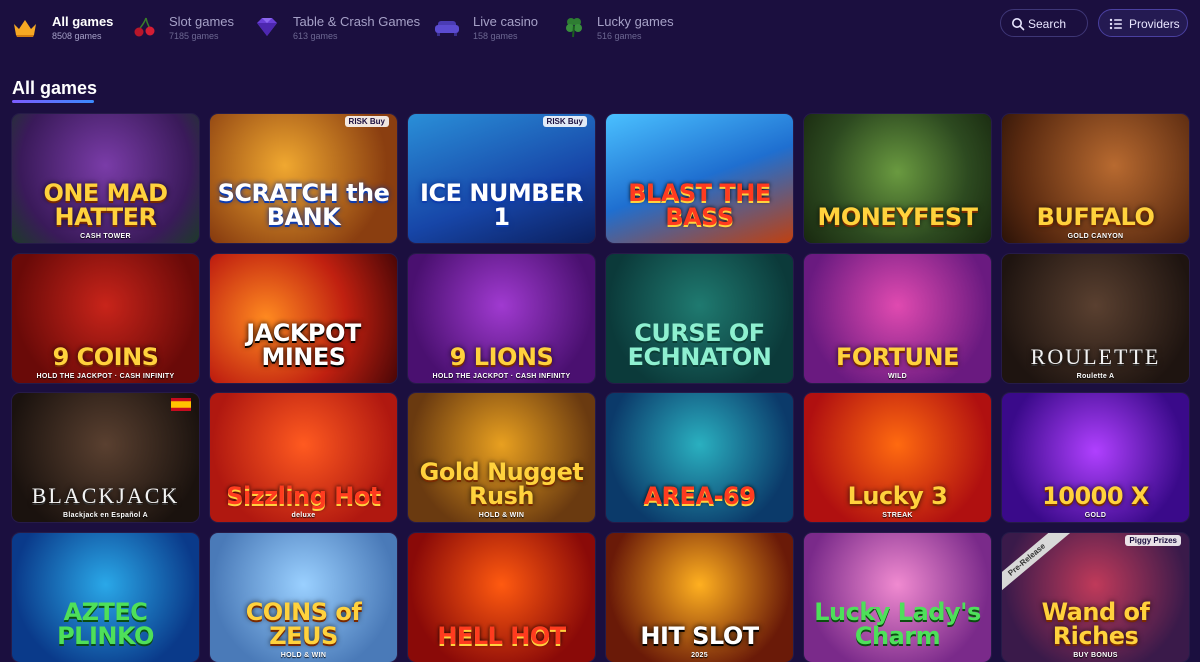 The height and width of the screenshot is (662, 1200). What do you see at coordinates (105, 515) in the screenshot?
I see `game-subtitle: Blackjack en Español A` at bounding box center [105, 515].